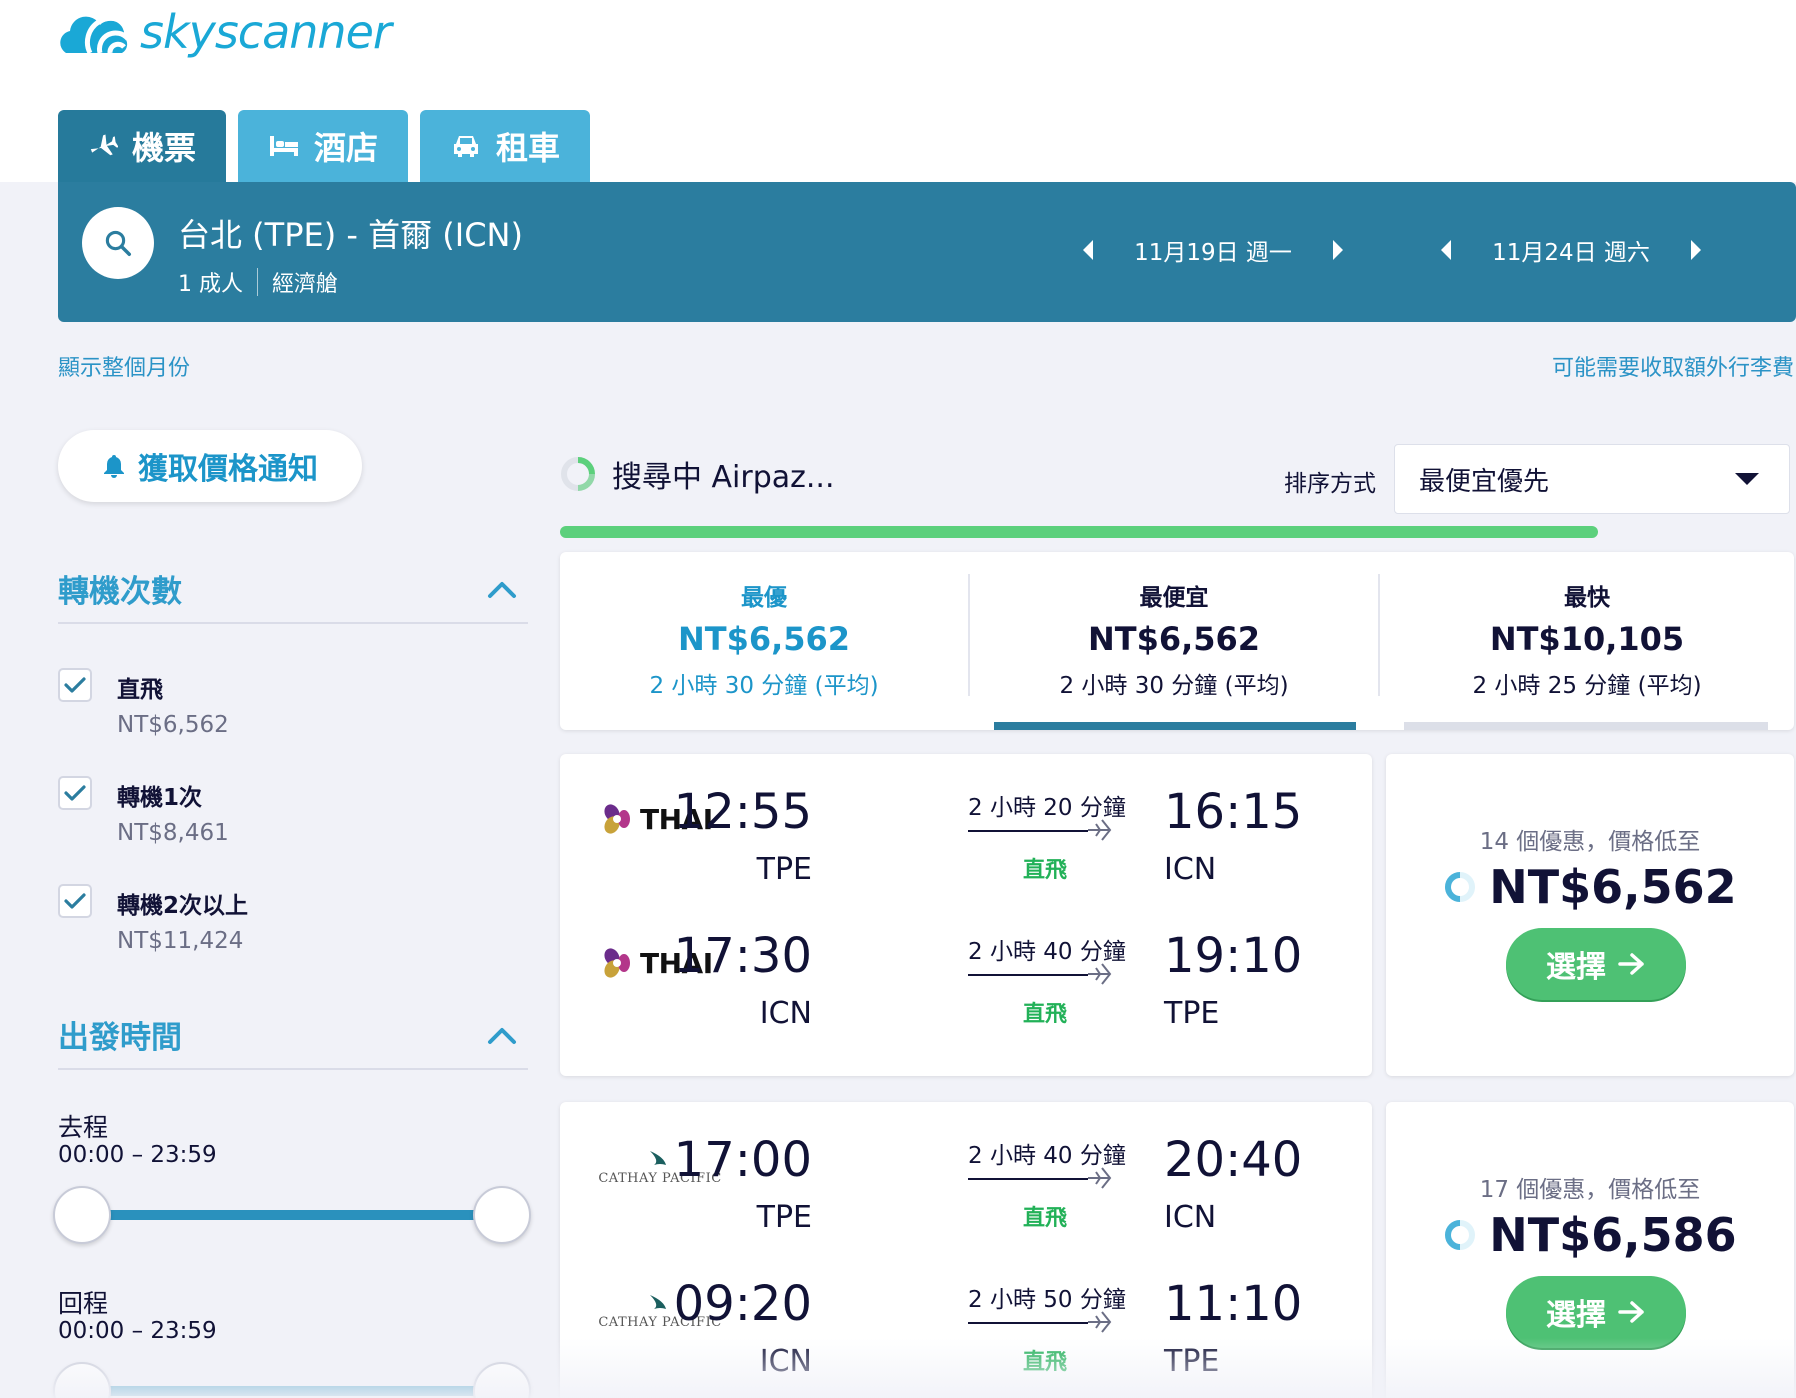 Image resolution: width=1796 pixels, height=1398 pixels. Describe the element at coordinates (1590, 915) in the screenshot. I see `price-panel: 14 個優惠，價格低至 NT$6,562 選擇` at that location.